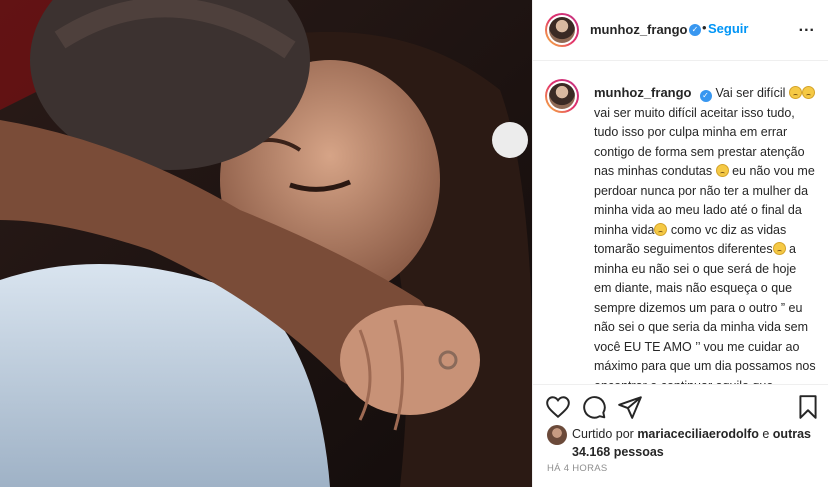 This screenshot has height=487, width=828. Describe the element at coordinates (558, 407) in the screenshot. I see `heart-icon` at that location.